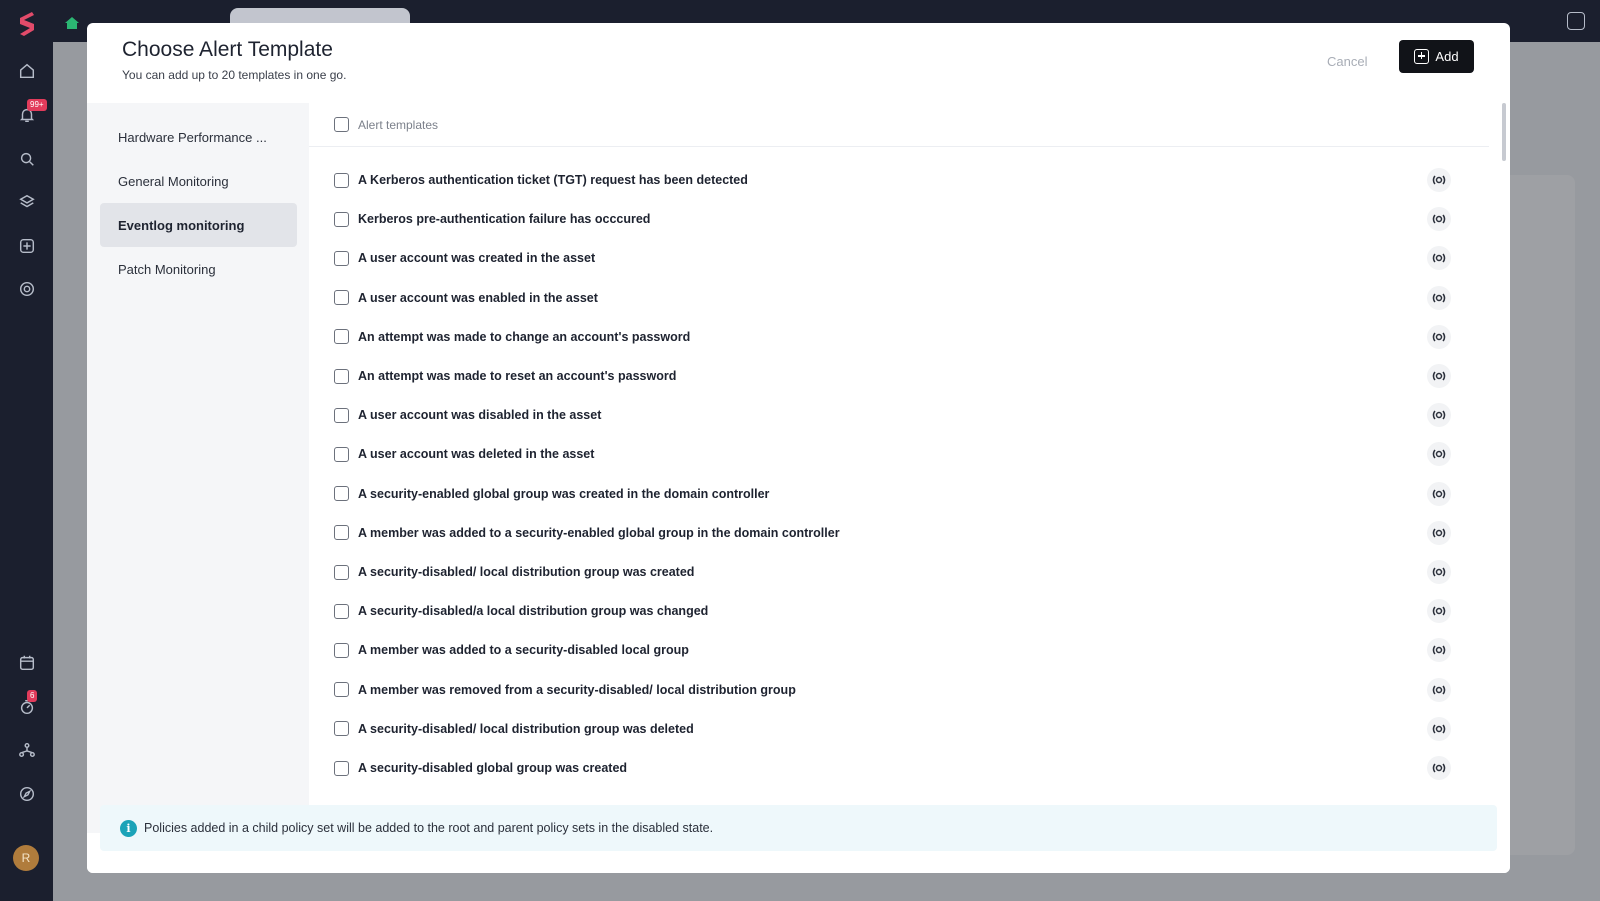 The image size is (1600, 901). I want to click on avatar: R, so click(26, 858).